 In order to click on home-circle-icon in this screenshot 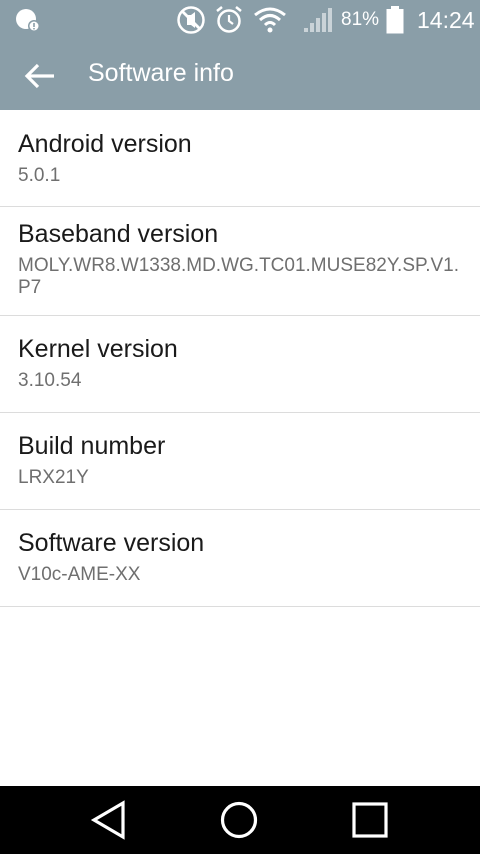, I will do `click(239, 820)`.